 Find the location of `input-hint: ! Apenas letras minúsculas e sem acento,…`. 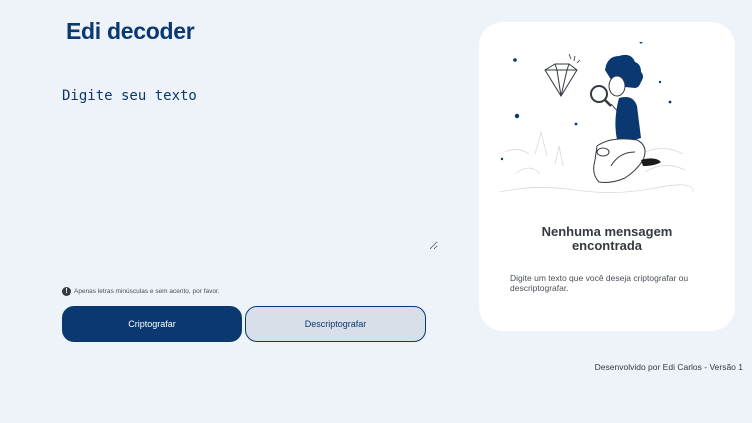

input-hint: ! Apenas letras minúsculas e sem acento,… is located at coordinates (141, 291).